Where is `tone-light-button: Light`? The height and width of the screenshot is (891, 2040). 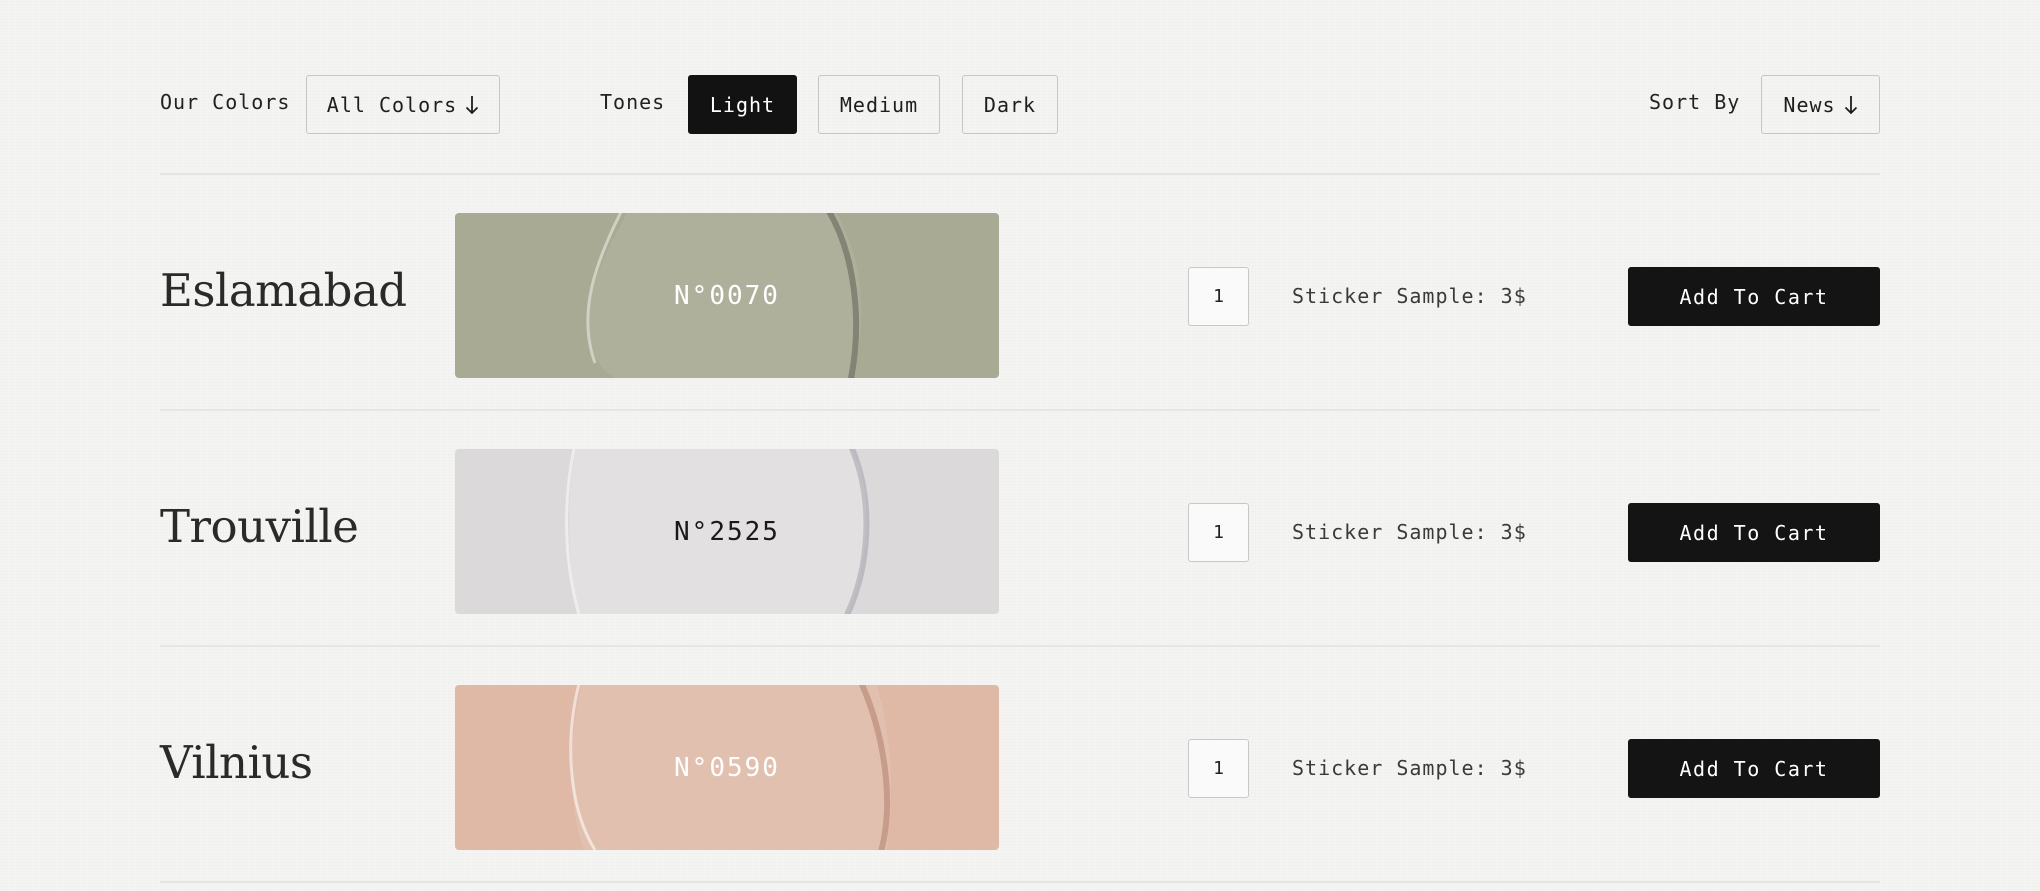
tone-light-button: Light is located at coordinates (742, 104).